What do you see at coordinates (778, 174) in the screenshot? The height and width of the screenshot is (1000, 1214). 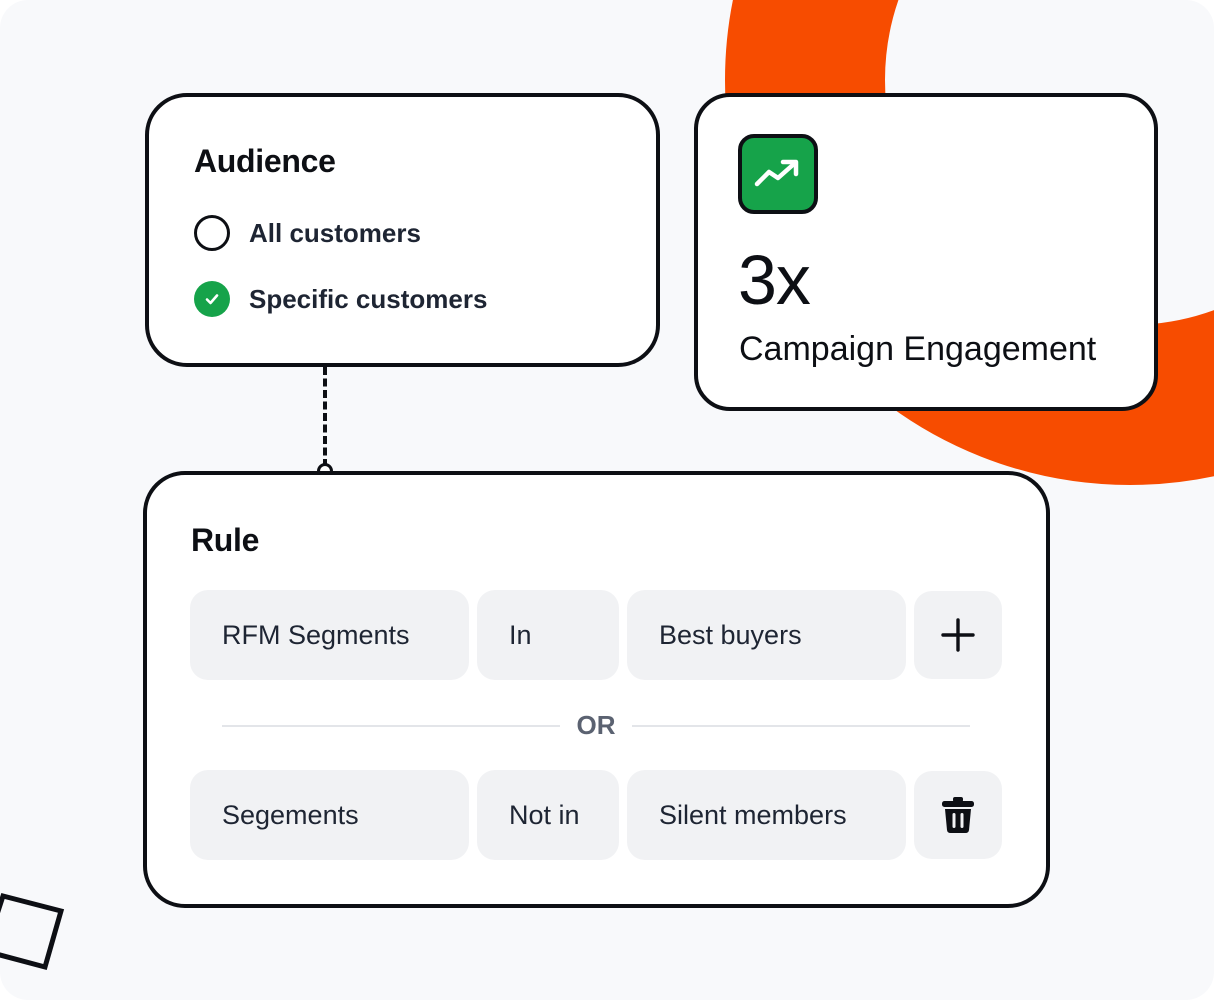 I see `trending-up-icon` at bounding box center [778, 174].